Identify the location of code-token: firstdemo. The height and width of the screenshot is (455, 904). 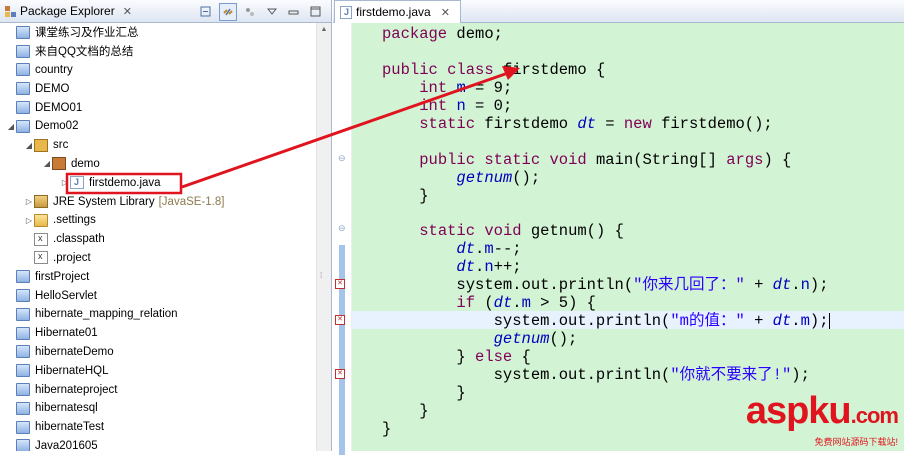
(526, 123).